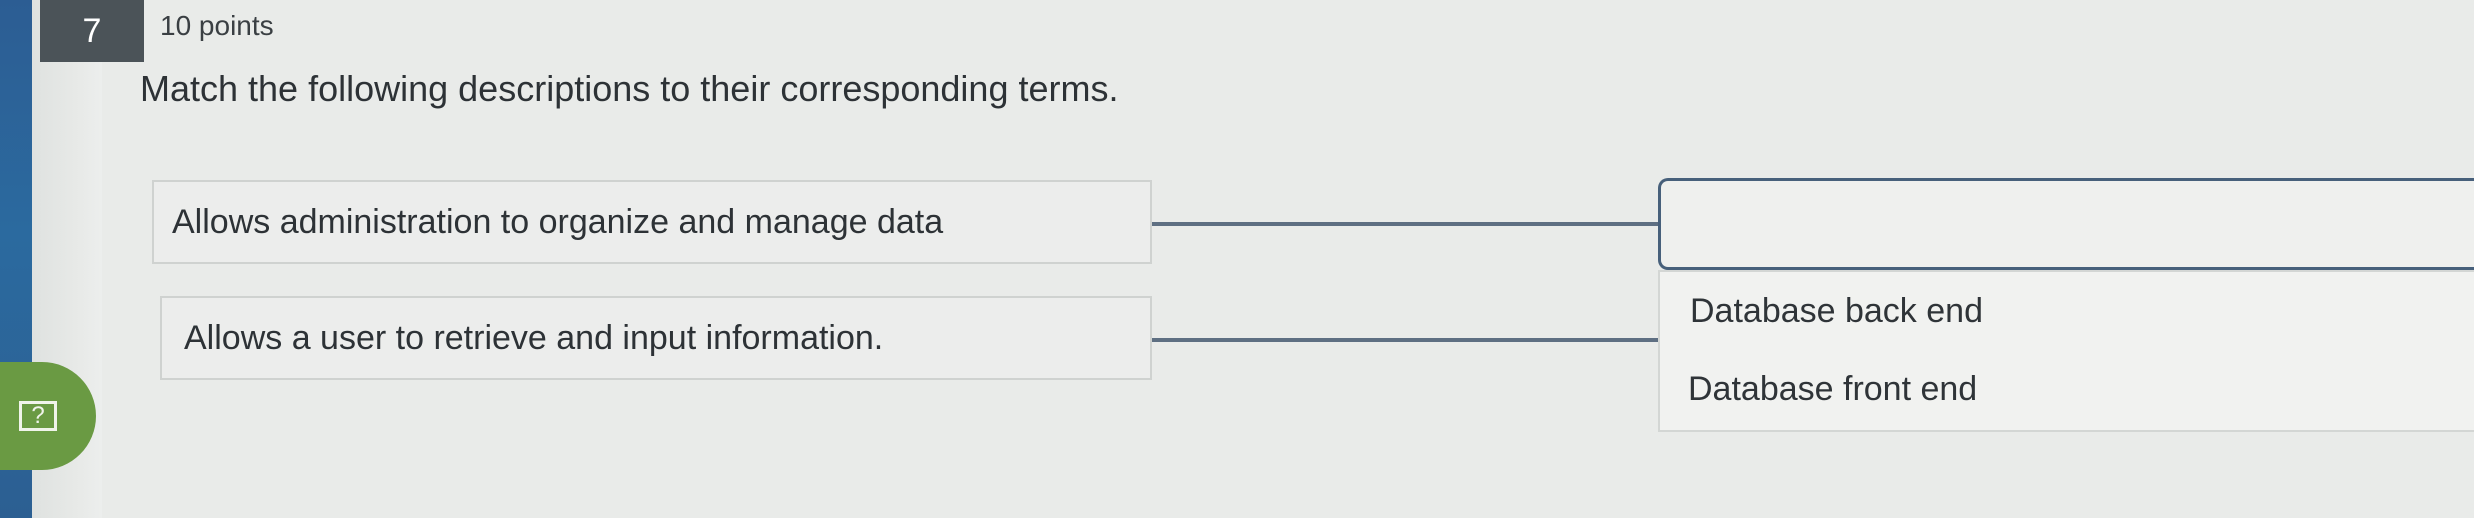 Image resolution: width=2474 pixels, height=518 pixels. Describe the element at coordinates (1836, 311) in the screenshot. I see `option-database-back-end: Database back end` at that location.